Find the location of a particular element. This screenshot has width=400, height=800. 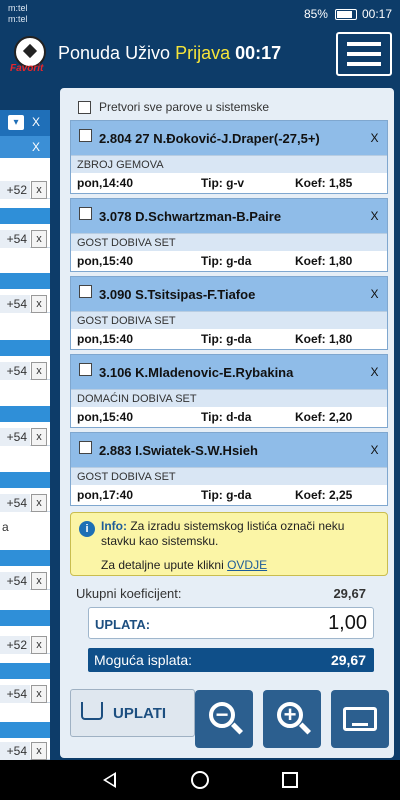

zoom-in-button: + is located at coordinates (292, 719).